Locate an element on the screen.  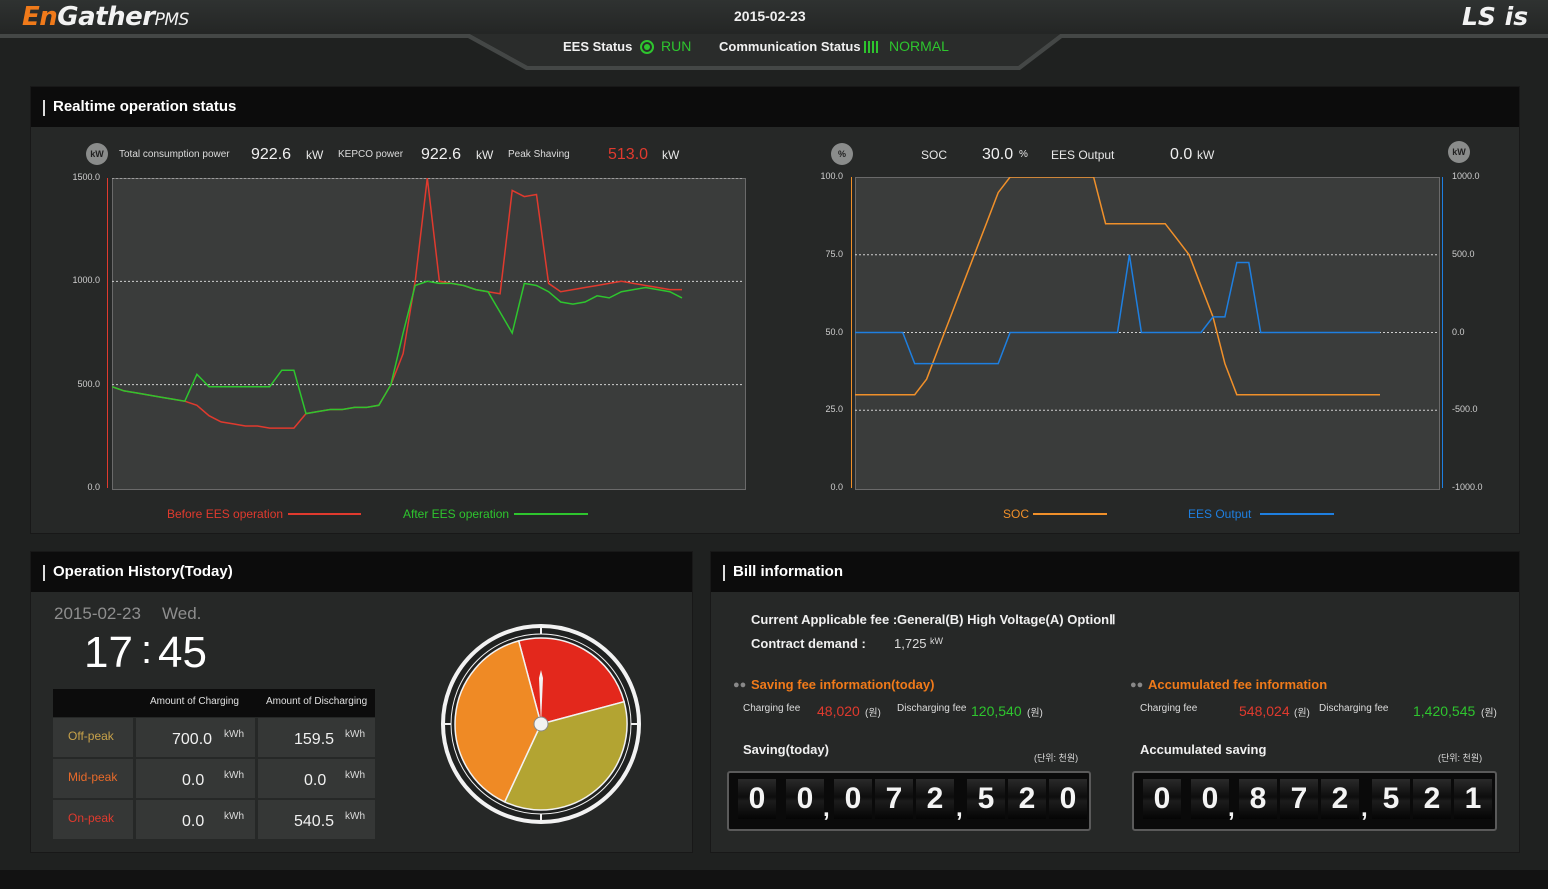
ees-y-axis is located at coordinates (1442, 332).